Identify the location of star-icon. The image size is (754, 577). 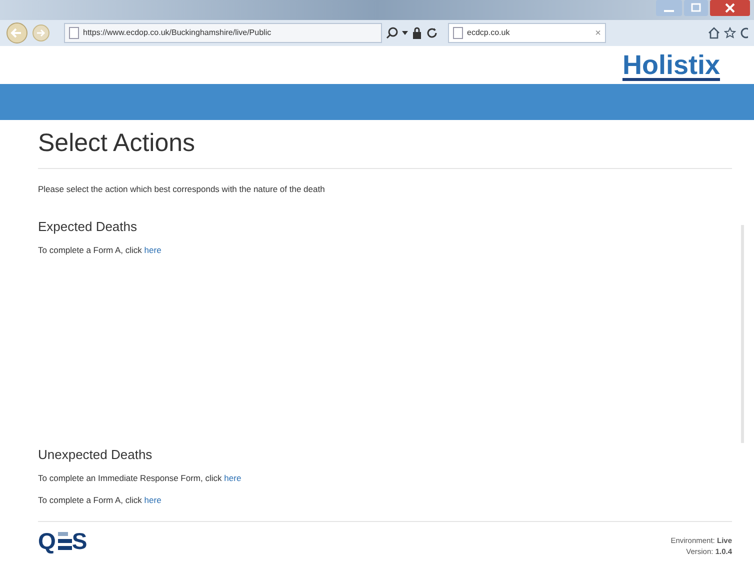
(730, 33).